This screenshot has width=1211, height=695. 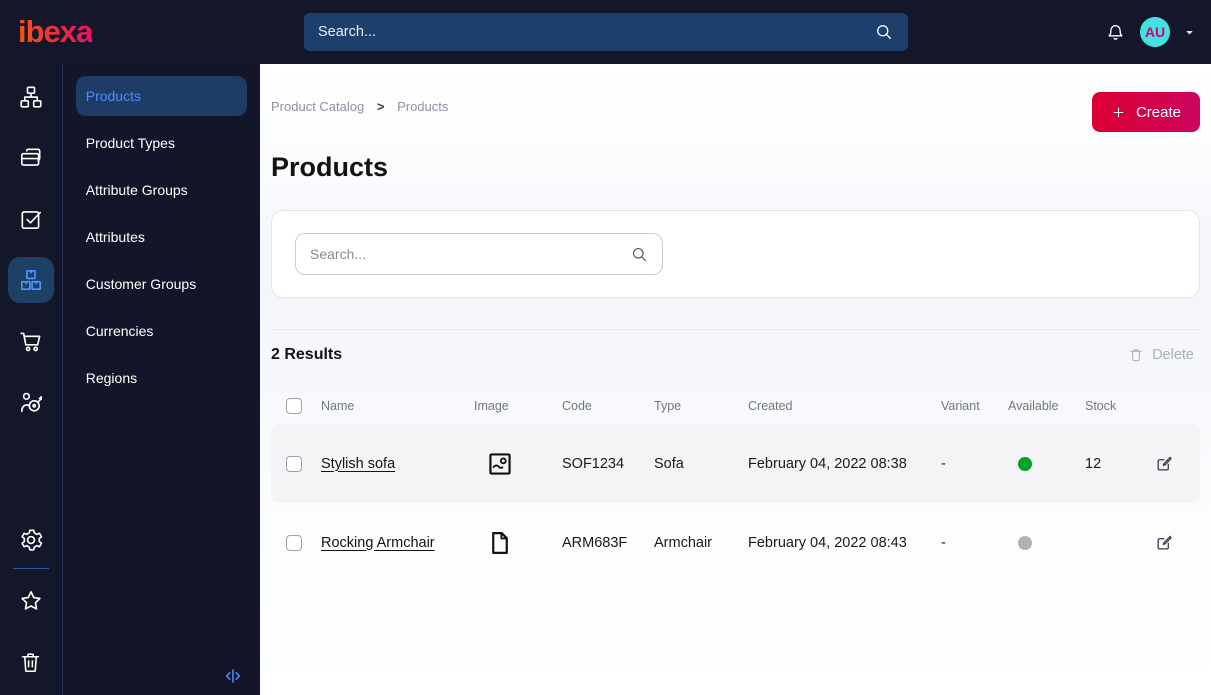 What do you see at coordinates (317, 106) in the screenshot?
I see `breadcrumb-item-product-catalog: Product Catalog` at bounding box center [317, 106].